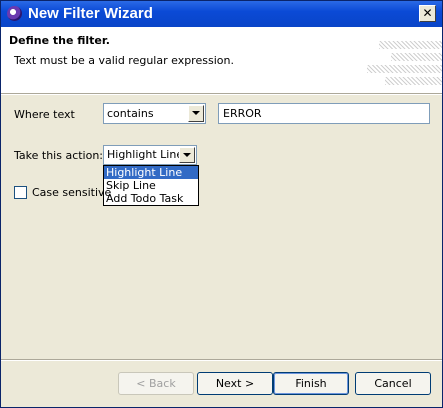 This screenshot has width=443, height=408. Describe the element at coordinates (221, 360) in the screenshot. I see `button-bar-separator` at that location.